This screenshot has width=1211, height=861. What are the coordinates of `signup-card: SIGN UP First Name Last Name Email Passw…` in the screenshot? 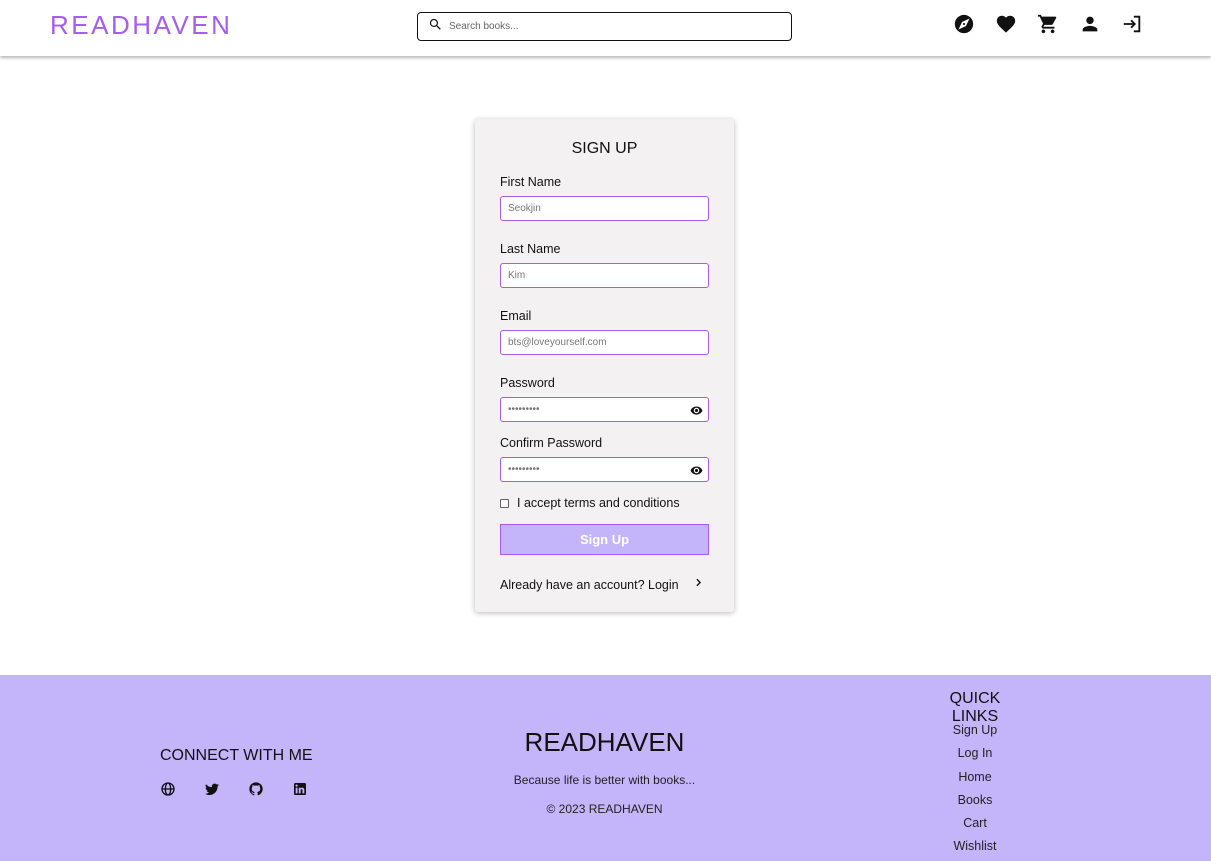 It's located at (604, 365).